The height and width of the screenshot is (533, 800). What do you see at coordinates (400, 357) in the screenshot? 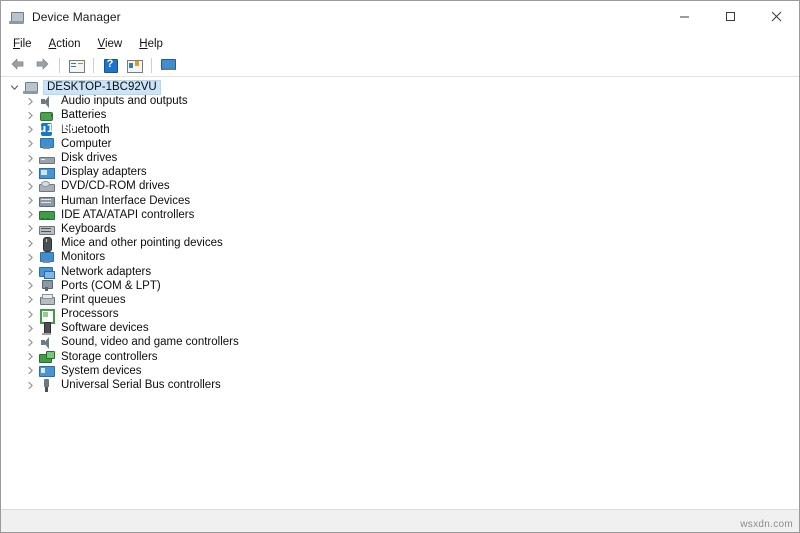
I see `tree-item: Storage controllers` at bounding box center [400, 357].